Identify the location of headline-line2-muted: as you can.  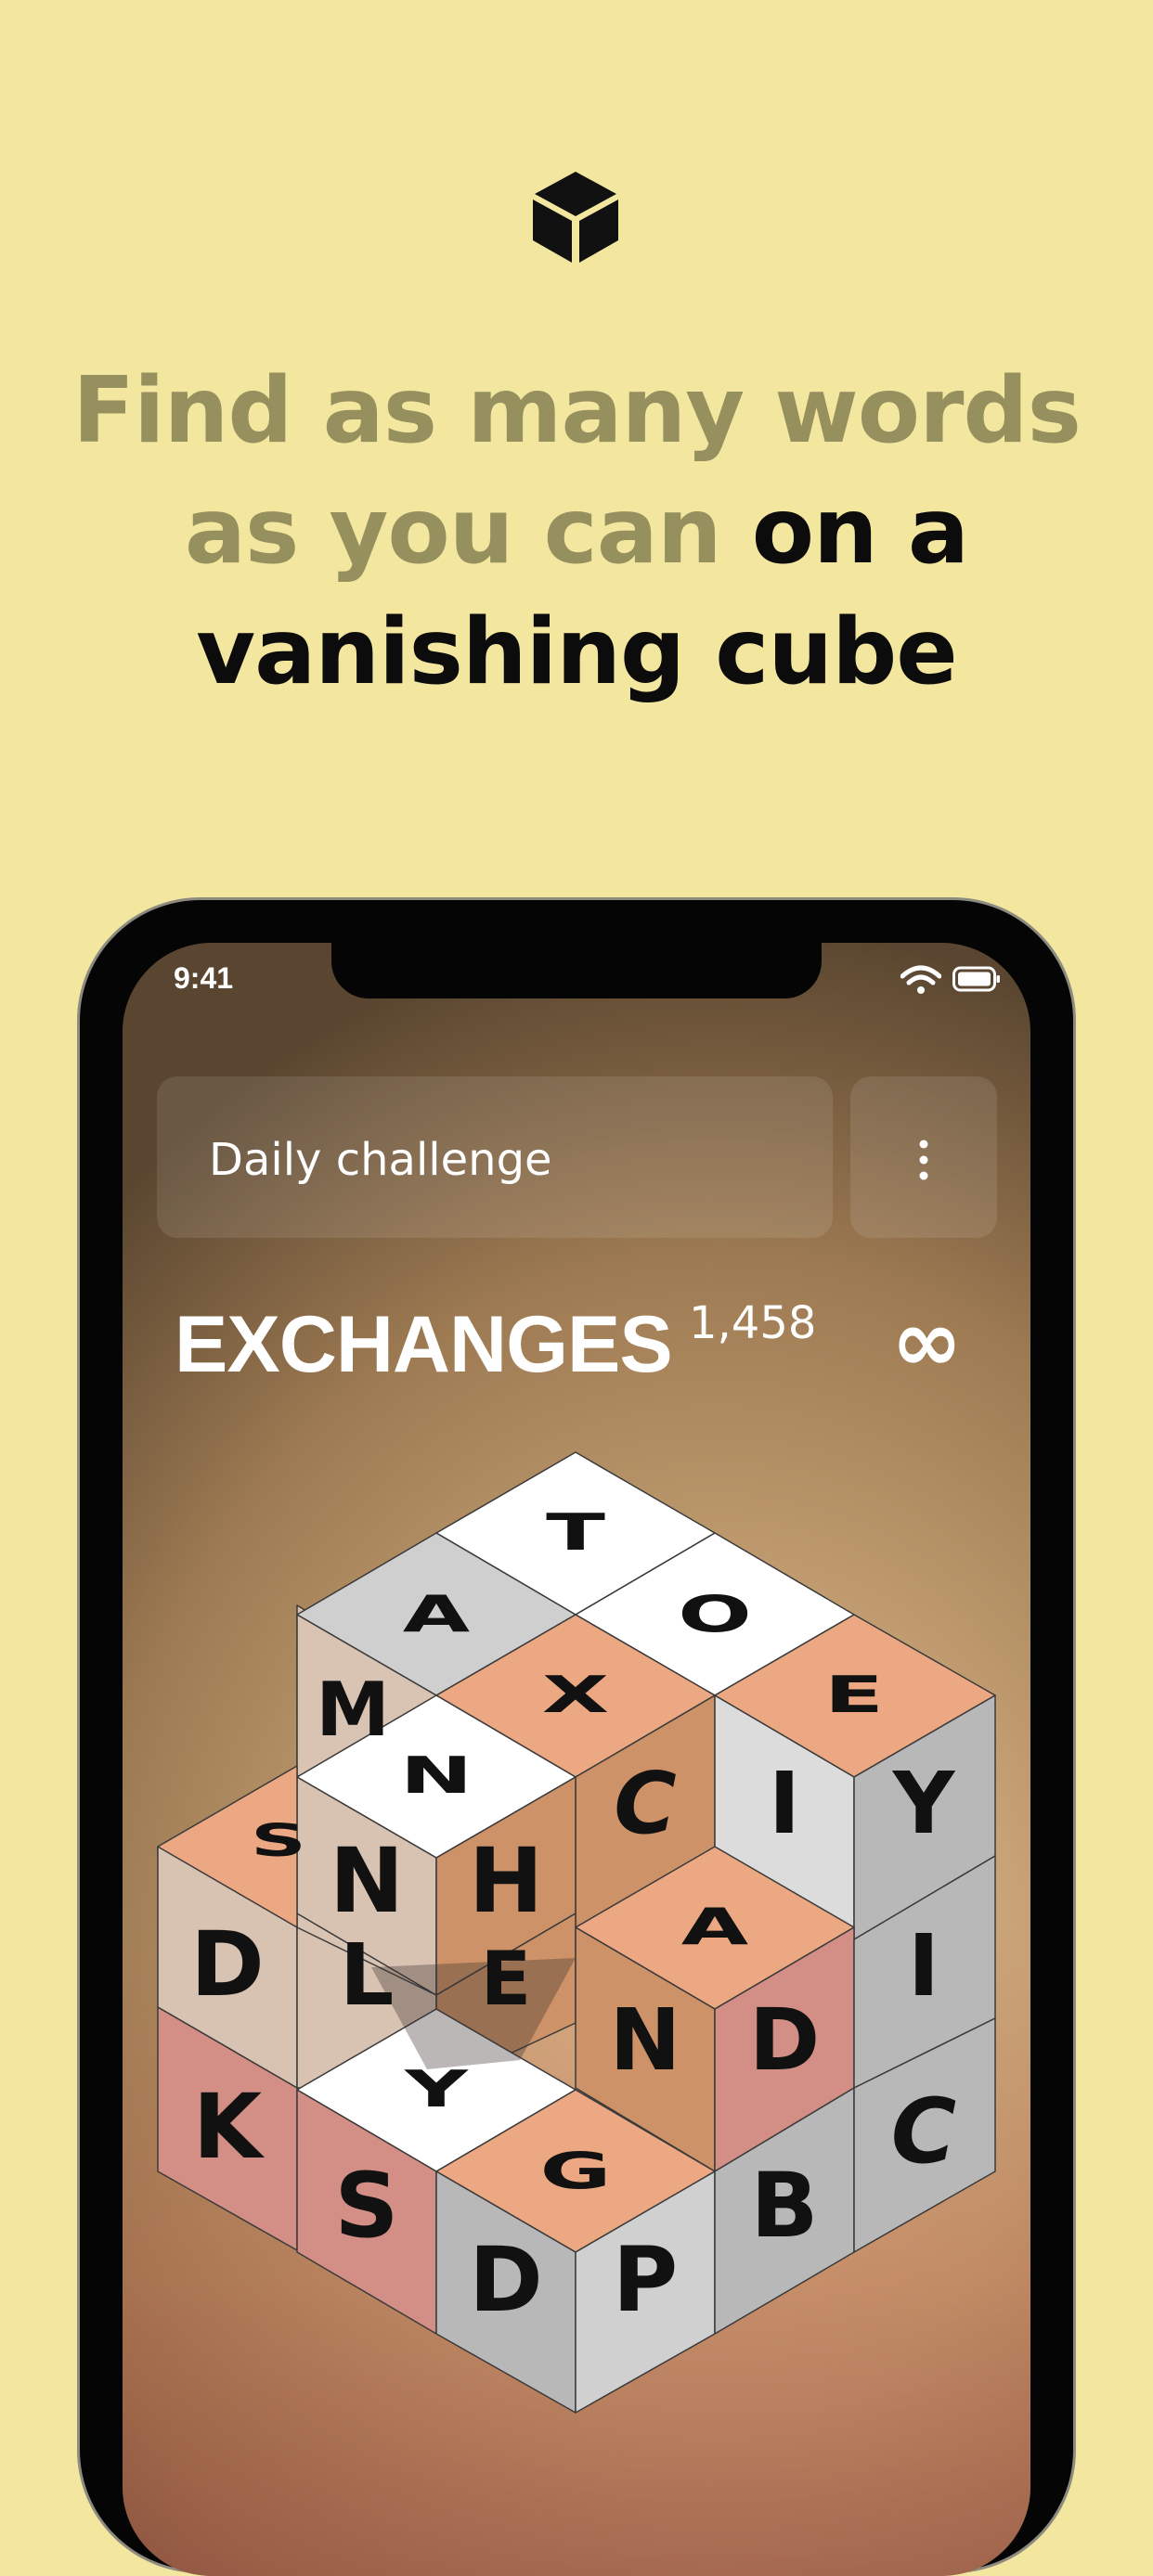
(453, 532).